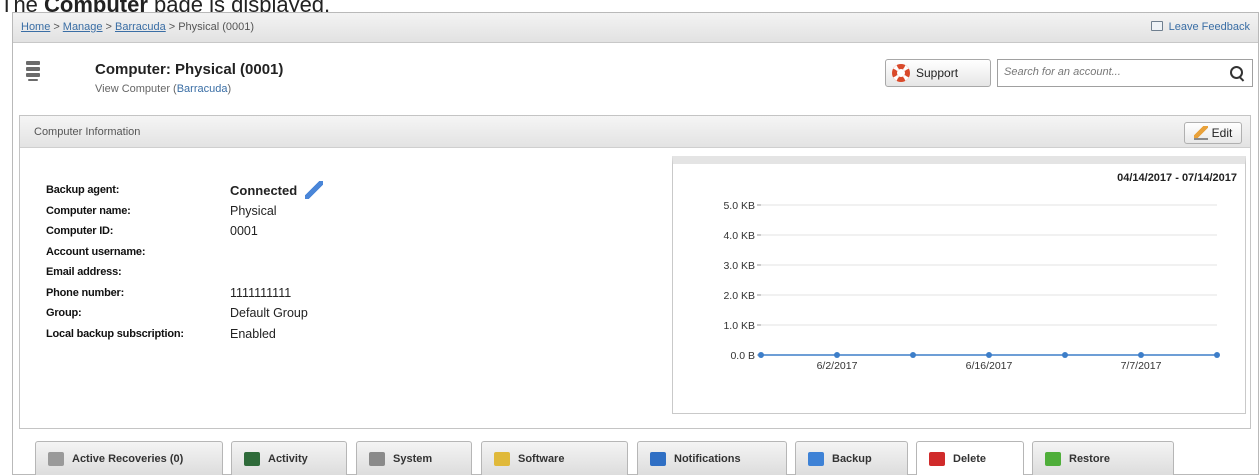 Image resolution: width=1259 pixels, height=475 pixels. What do you see at coordinates (739, 206) in the screenshot?
I see `y-tick-label: 5.0 KB` at bounding box center [739, 206].